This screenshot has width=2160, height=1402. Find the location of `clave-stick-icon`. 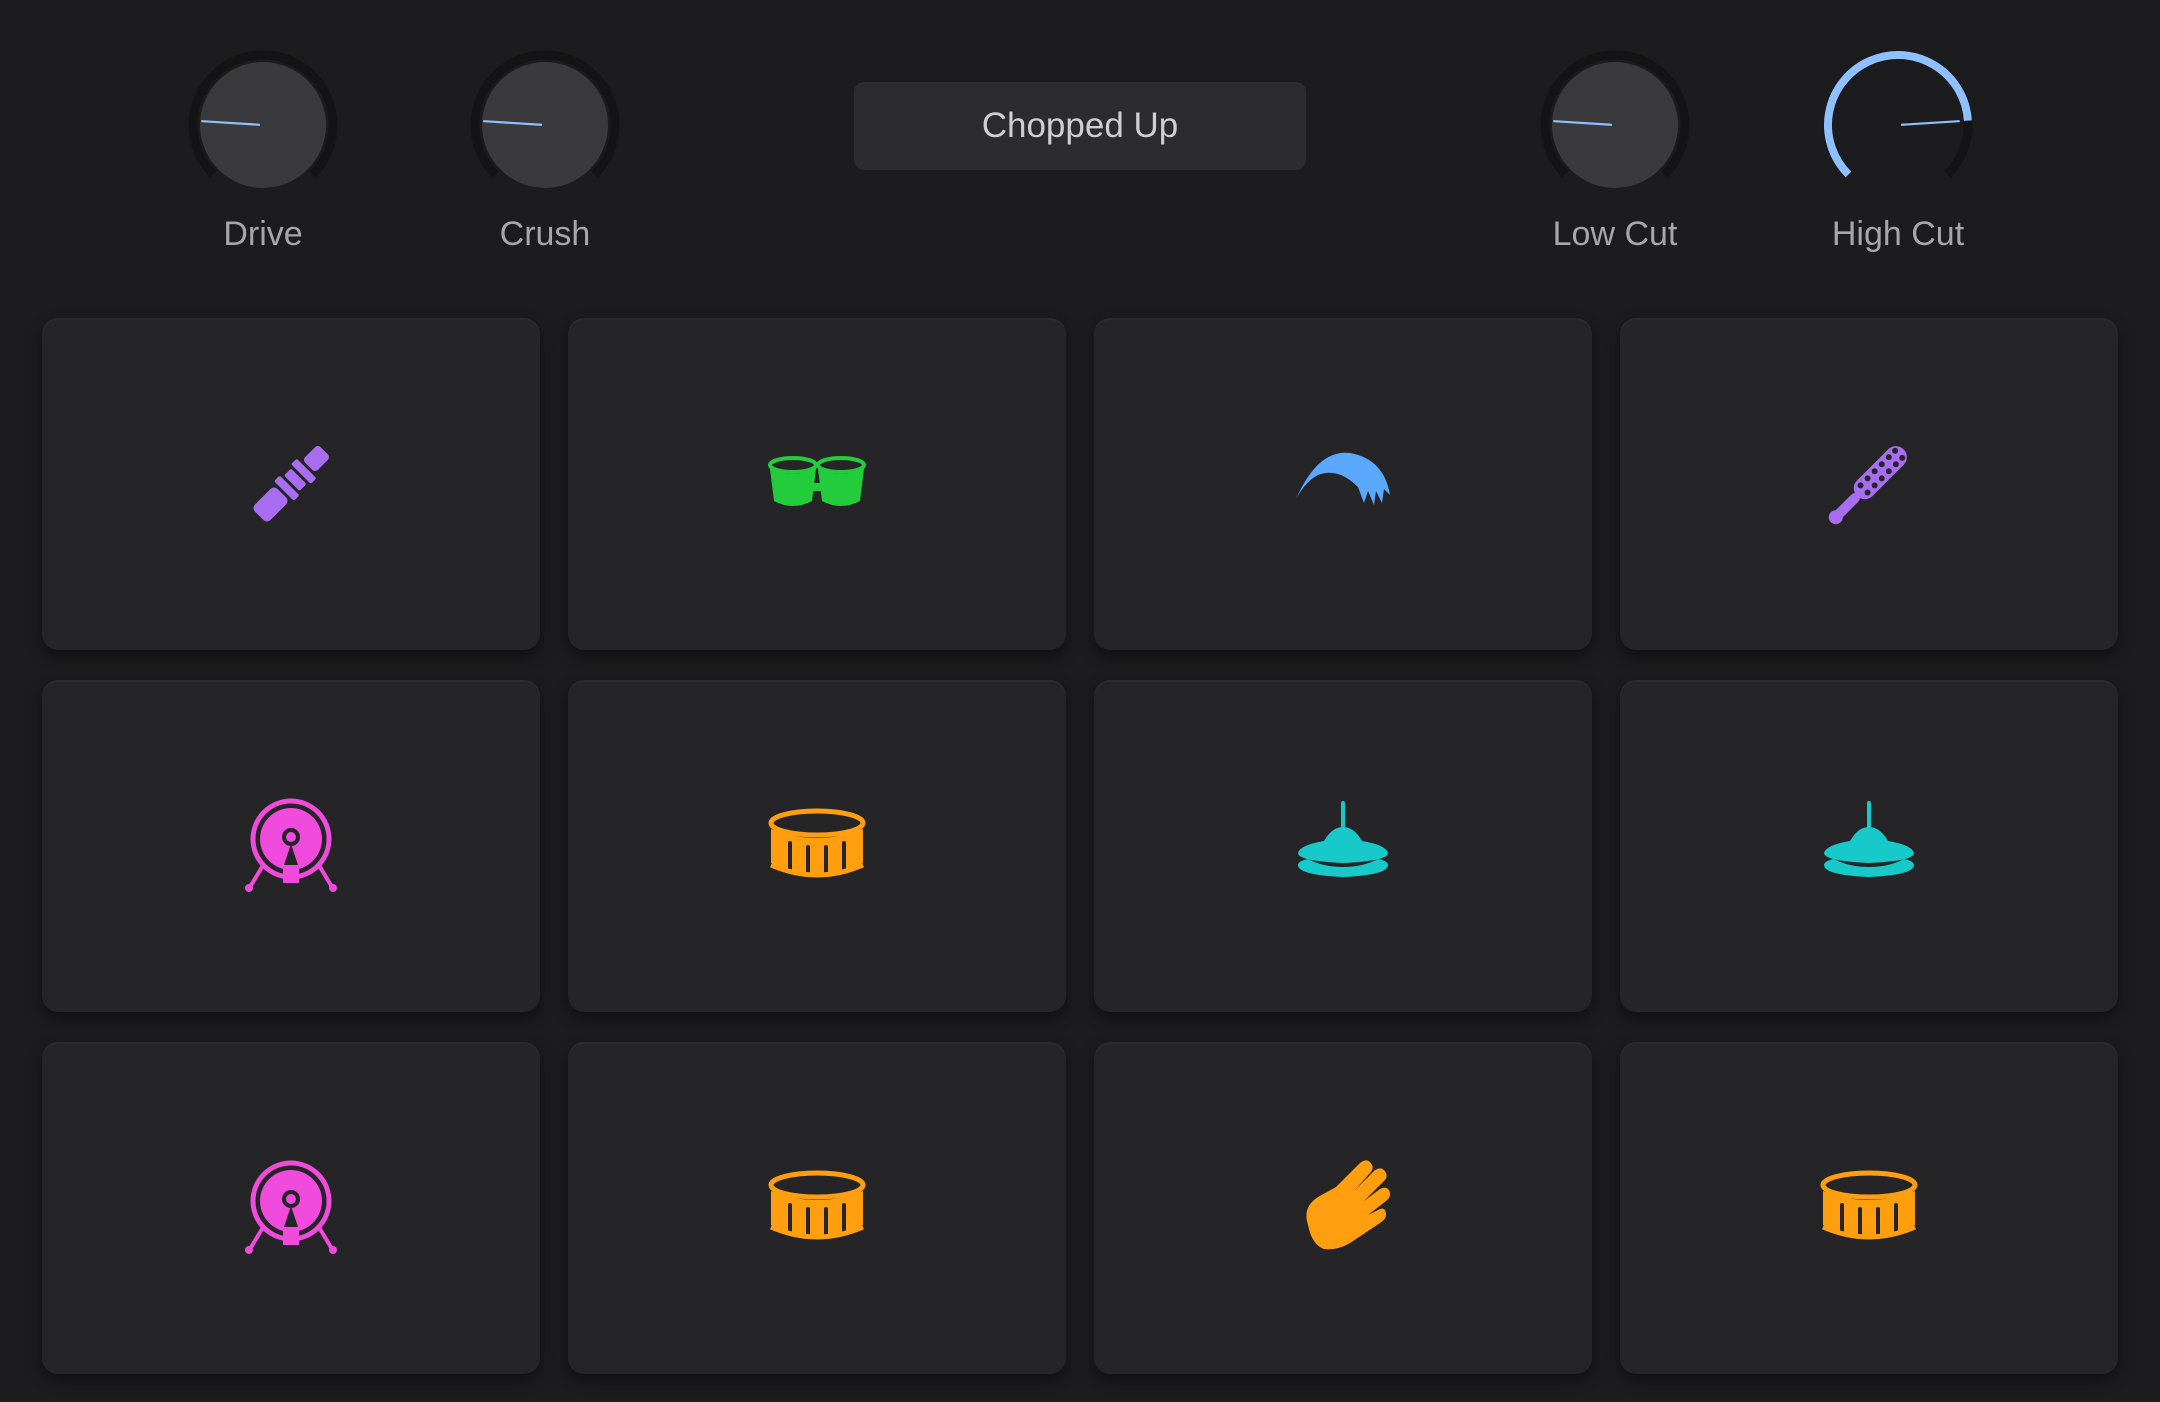

clave-stick-icon is located at coordinates (291, 484).